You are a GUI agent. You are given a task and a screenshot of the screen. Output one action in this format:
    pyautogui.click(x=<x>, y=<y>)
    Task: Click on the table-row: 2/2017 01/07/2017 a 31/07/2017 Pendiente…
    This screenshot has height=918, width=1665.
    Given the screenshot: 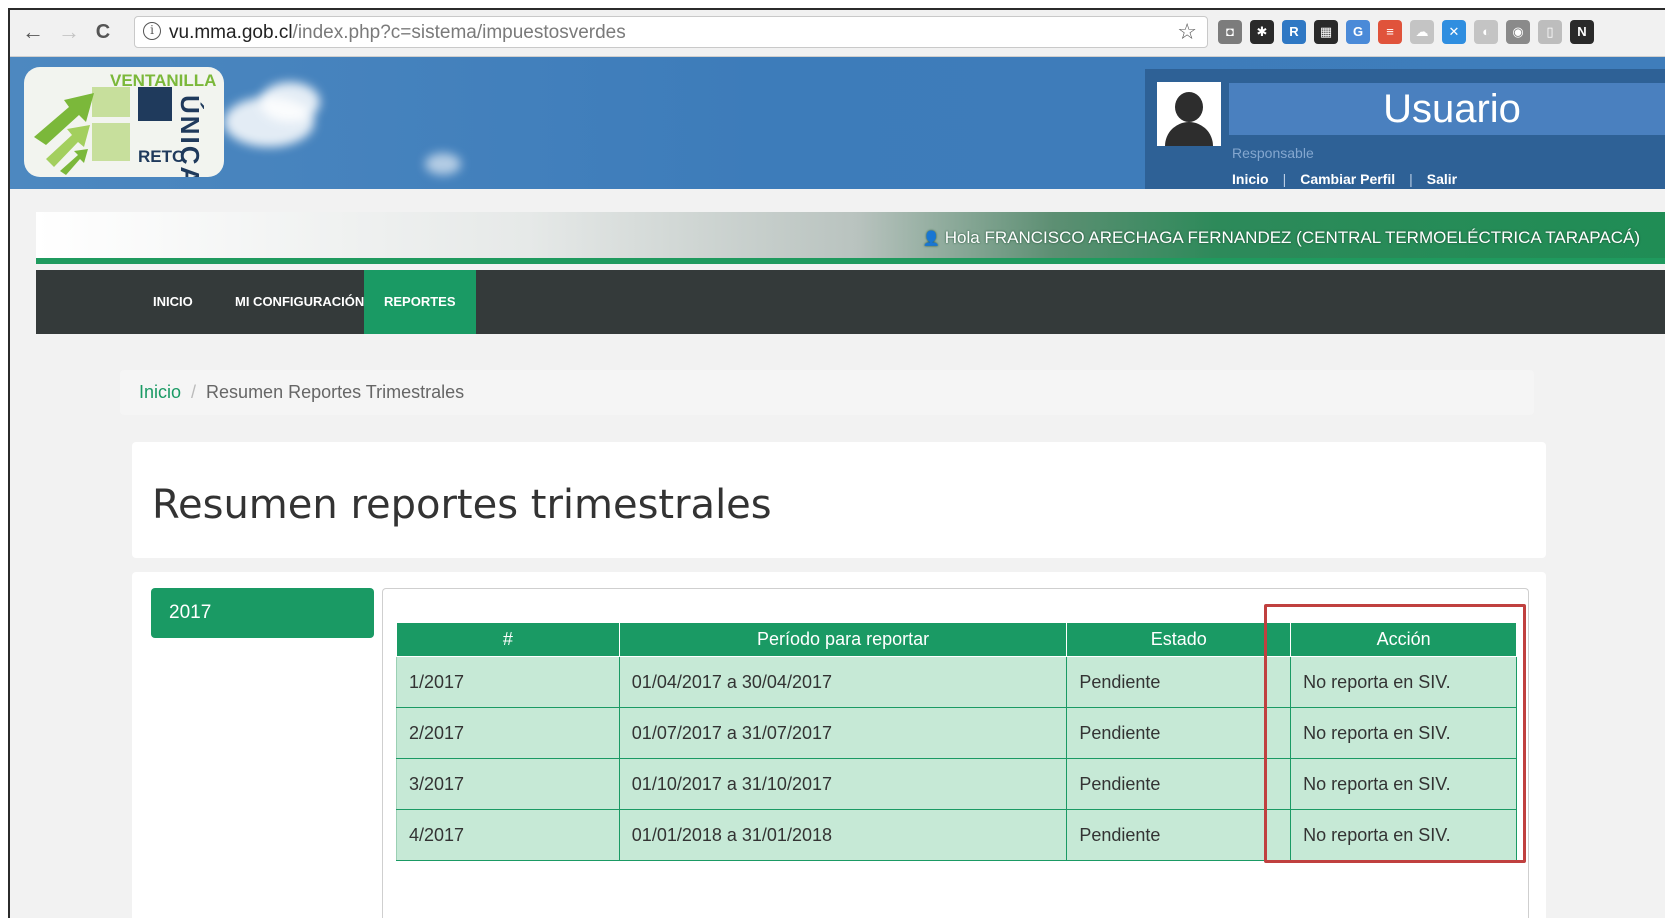 What is the action you would take?
    pyautogui.click(x=956, y=733)
    